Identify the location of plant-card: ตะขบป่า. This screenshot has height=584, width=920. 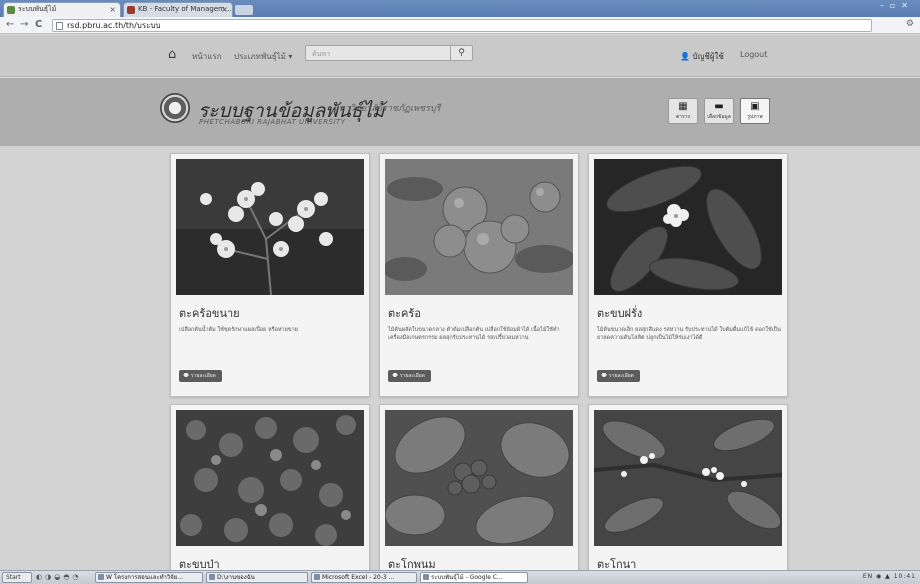
(270, 489).